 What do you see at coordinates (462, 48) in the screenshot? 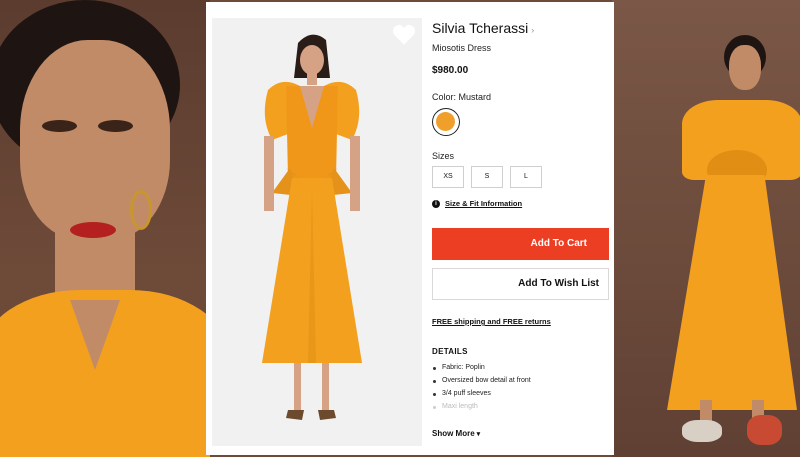
I see `product-name: Miosotis Dress` at bounding box center [462, 48].